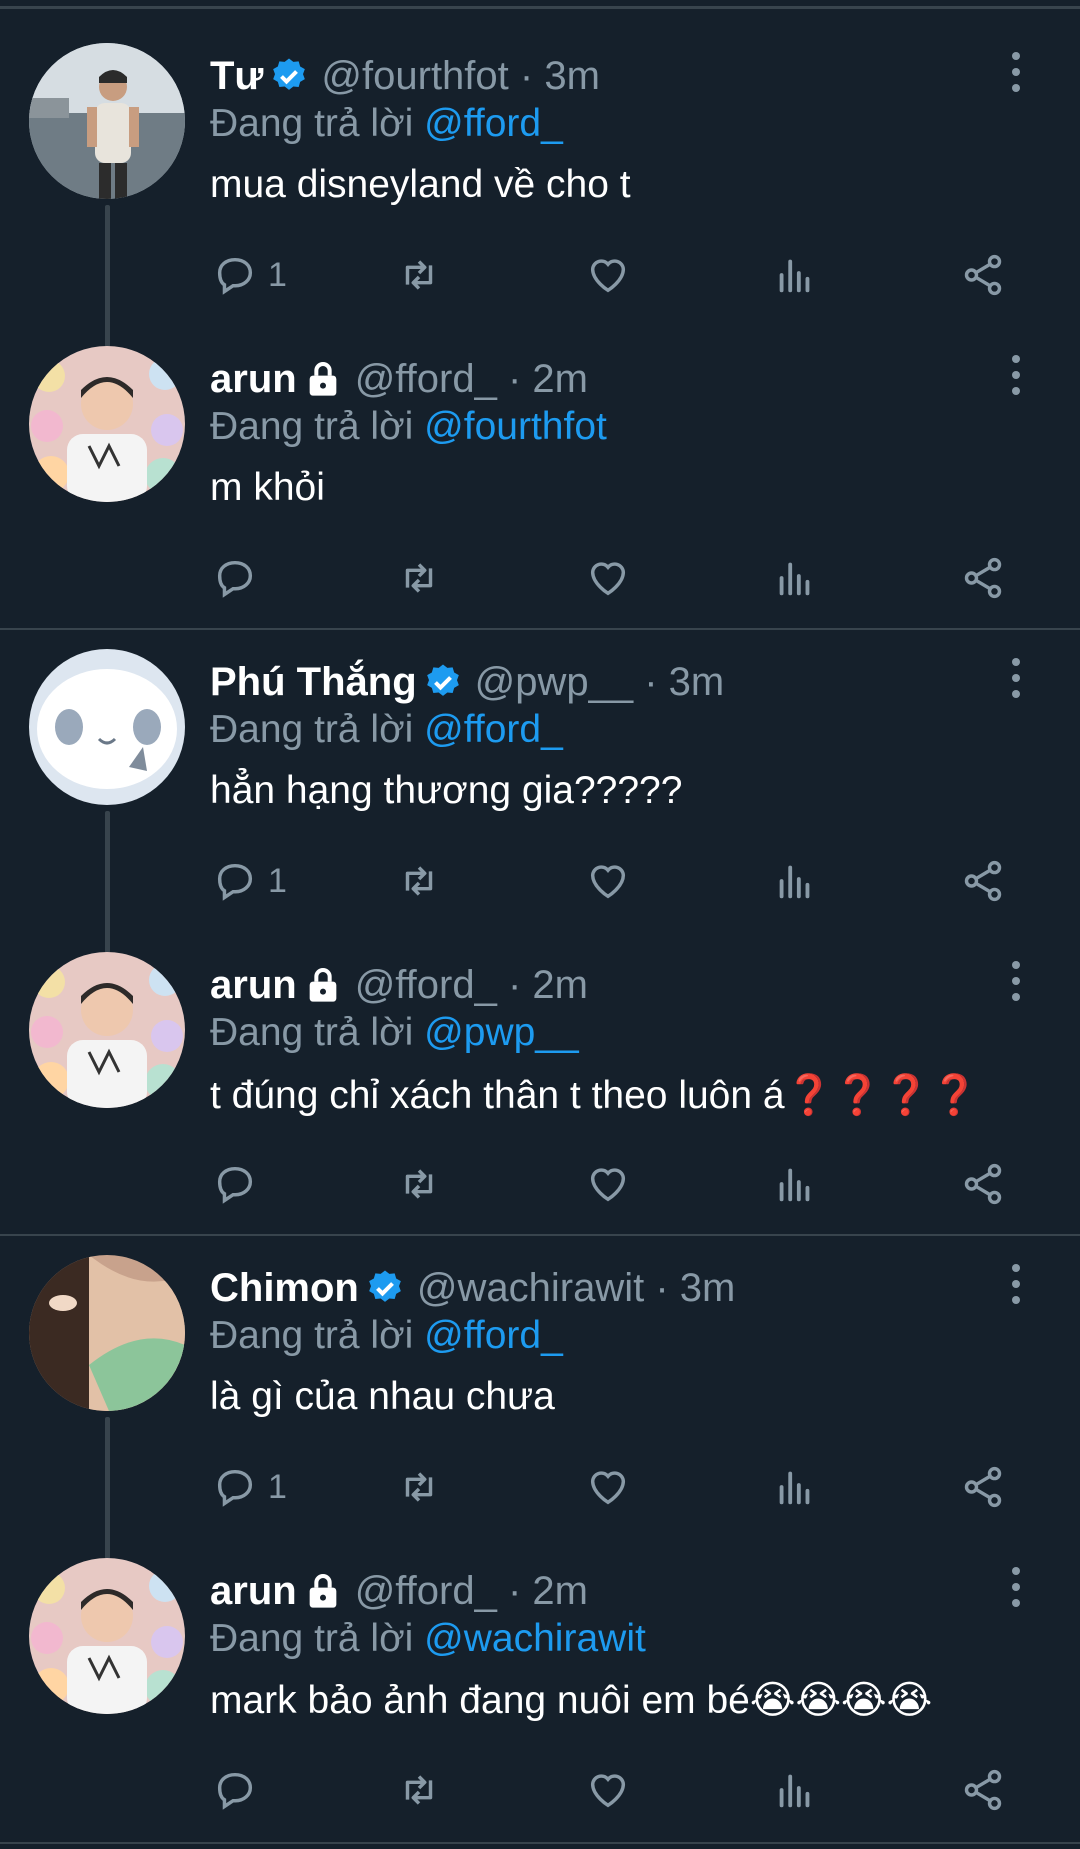 This screenshot has width=1080, height=1849. I want to click on replying-to: Đang trả lời @fourthfot, so click(408, 427).